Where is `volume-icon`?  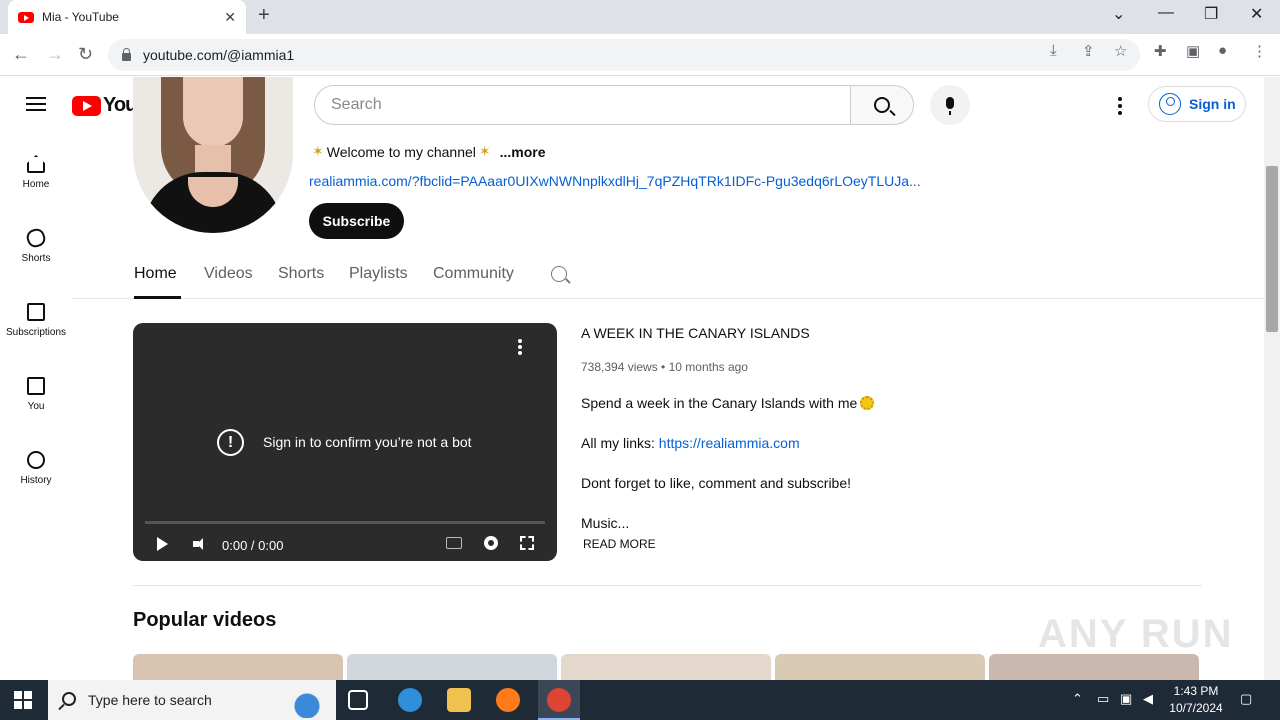 volume-icon is located at coordinates (198, 544).